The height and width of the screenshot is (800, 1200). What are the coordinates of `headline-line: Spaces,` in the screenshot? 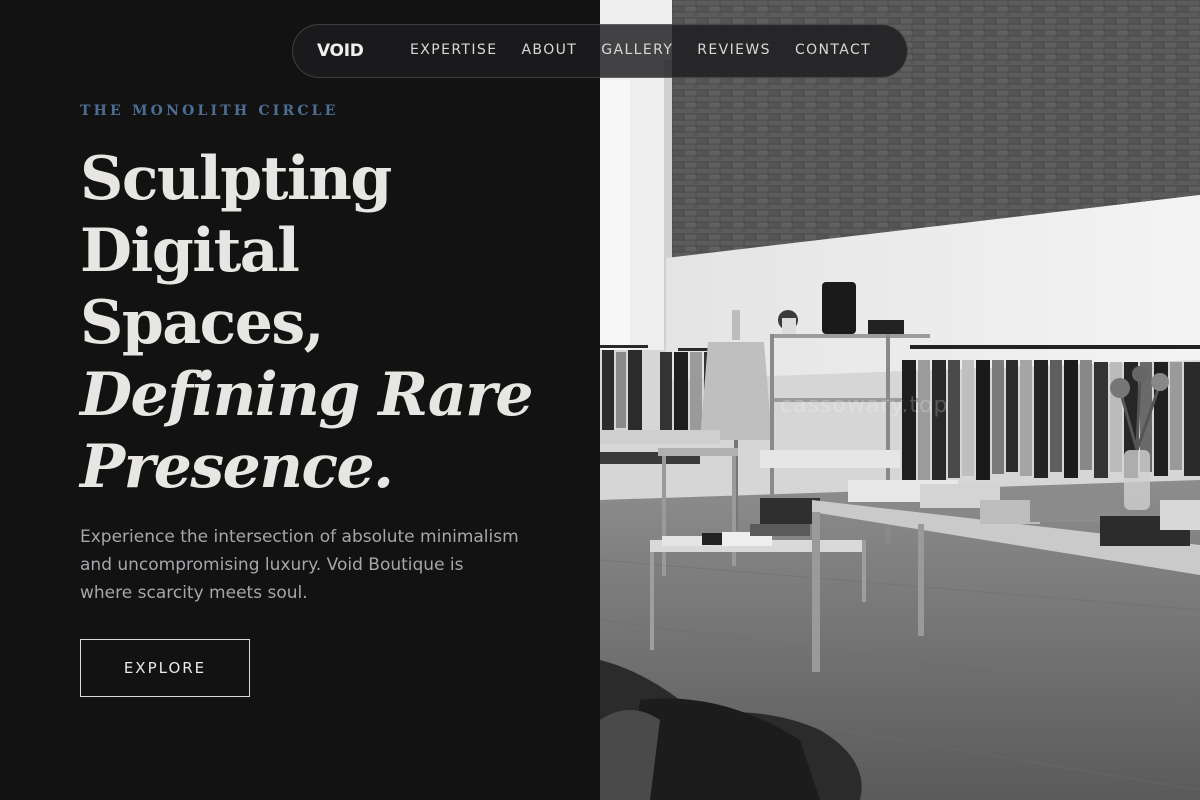 It's located at (202, 323).